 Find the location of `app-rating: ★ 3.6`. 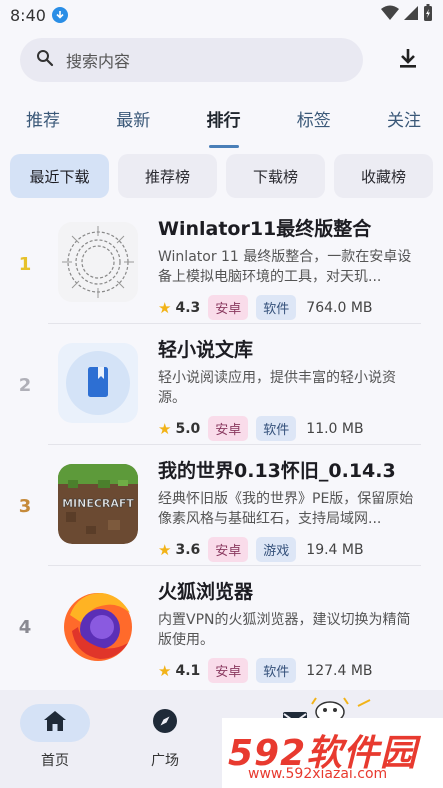

app-rating: ★ 3.6 is located at coordinates (179, 549).